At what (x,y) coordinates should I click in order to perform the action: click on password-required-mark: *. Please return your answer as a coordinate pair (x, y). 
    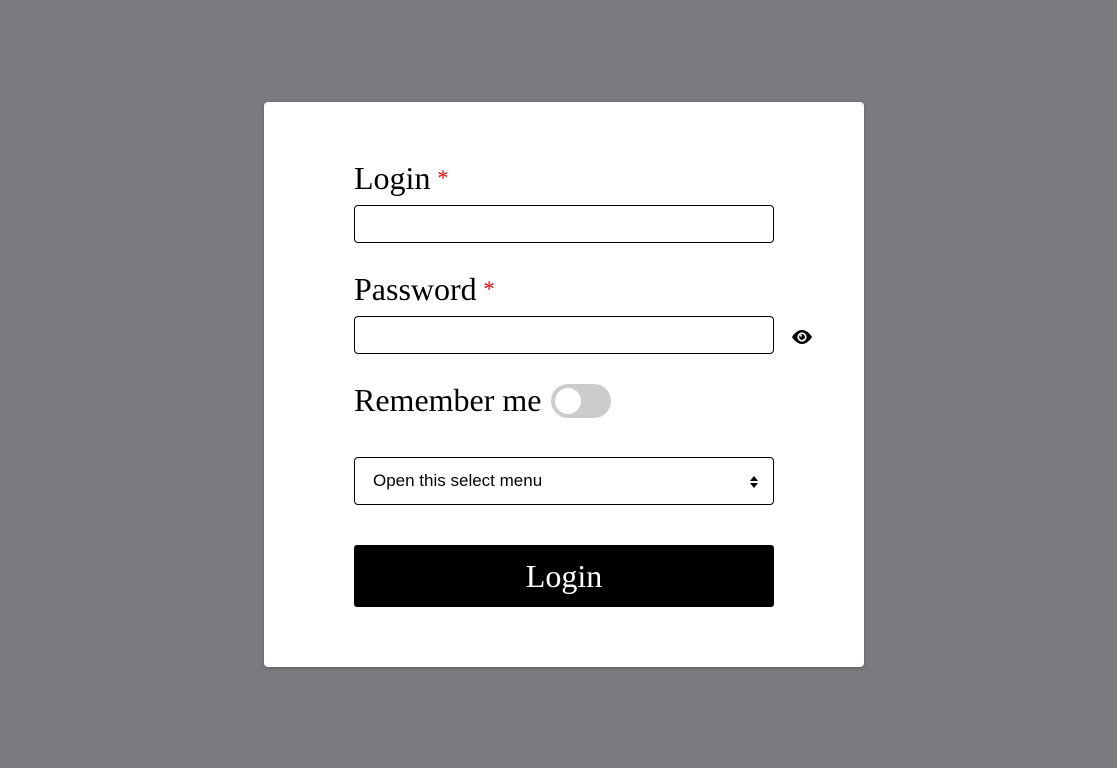
    Looking at the image, I should click on (489, 288).